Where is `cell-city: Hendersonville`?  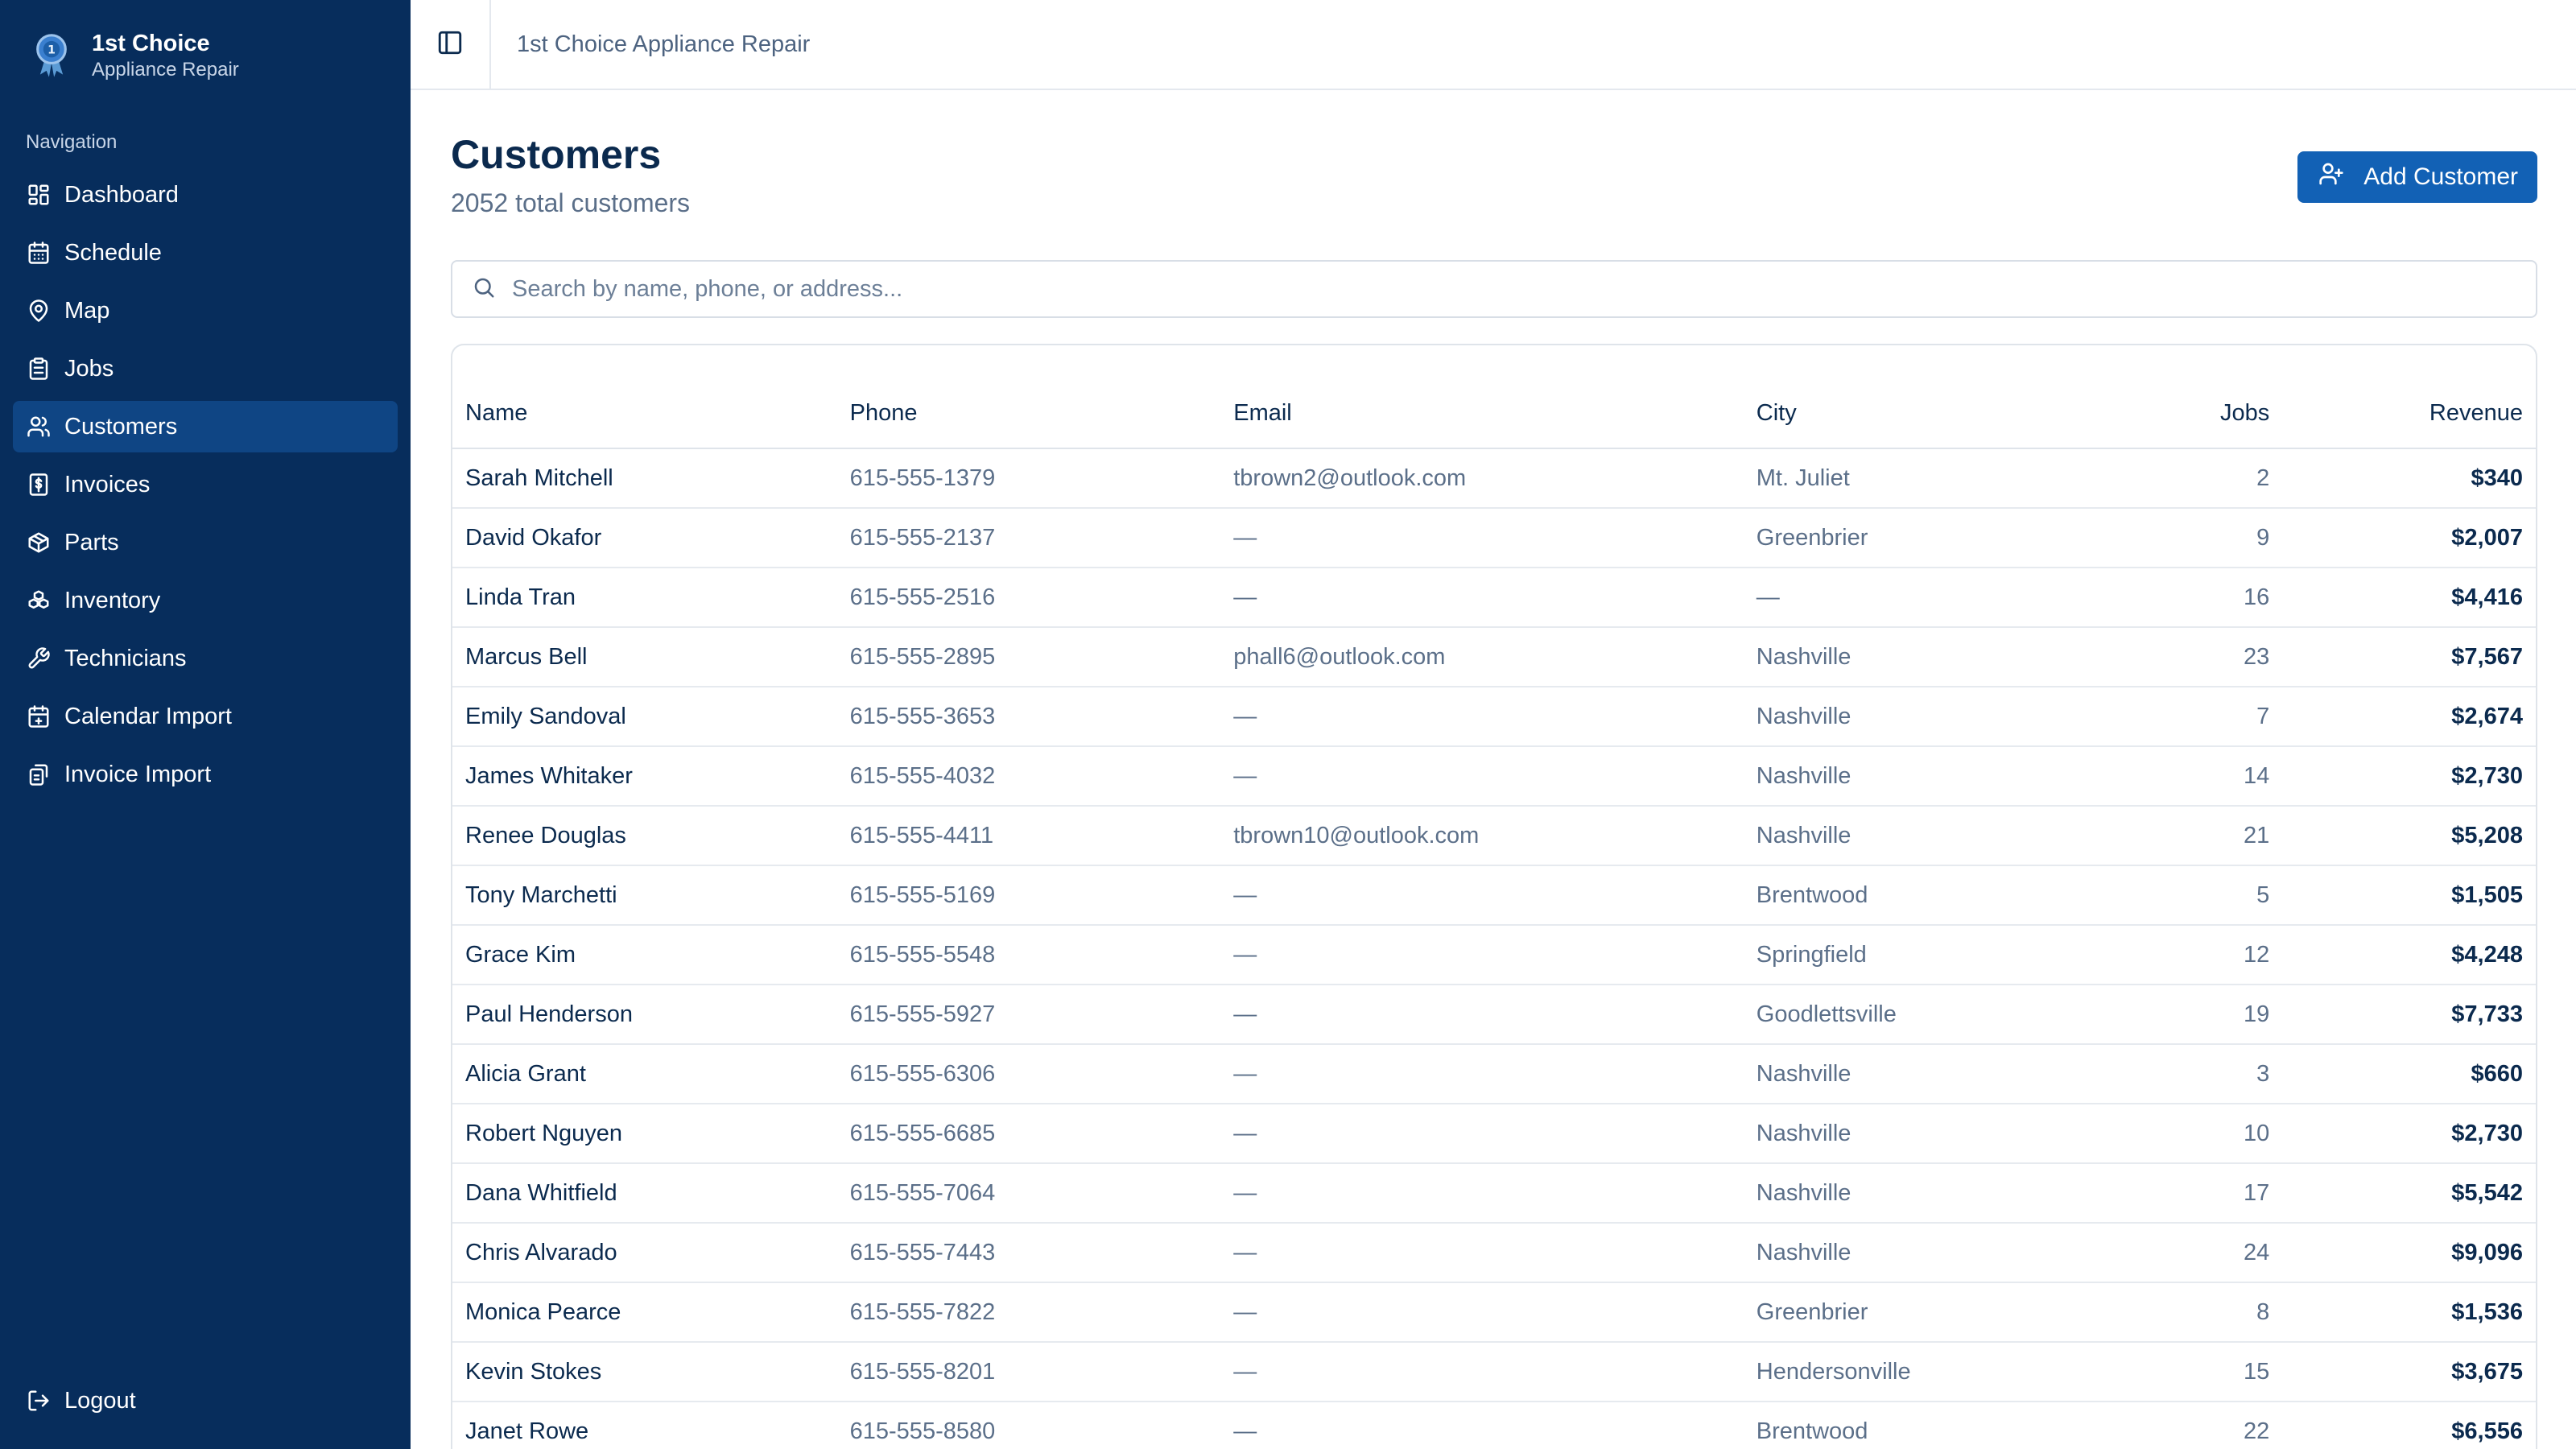 cell-city: Hendersonville is located at coordinates (1933, 1372).